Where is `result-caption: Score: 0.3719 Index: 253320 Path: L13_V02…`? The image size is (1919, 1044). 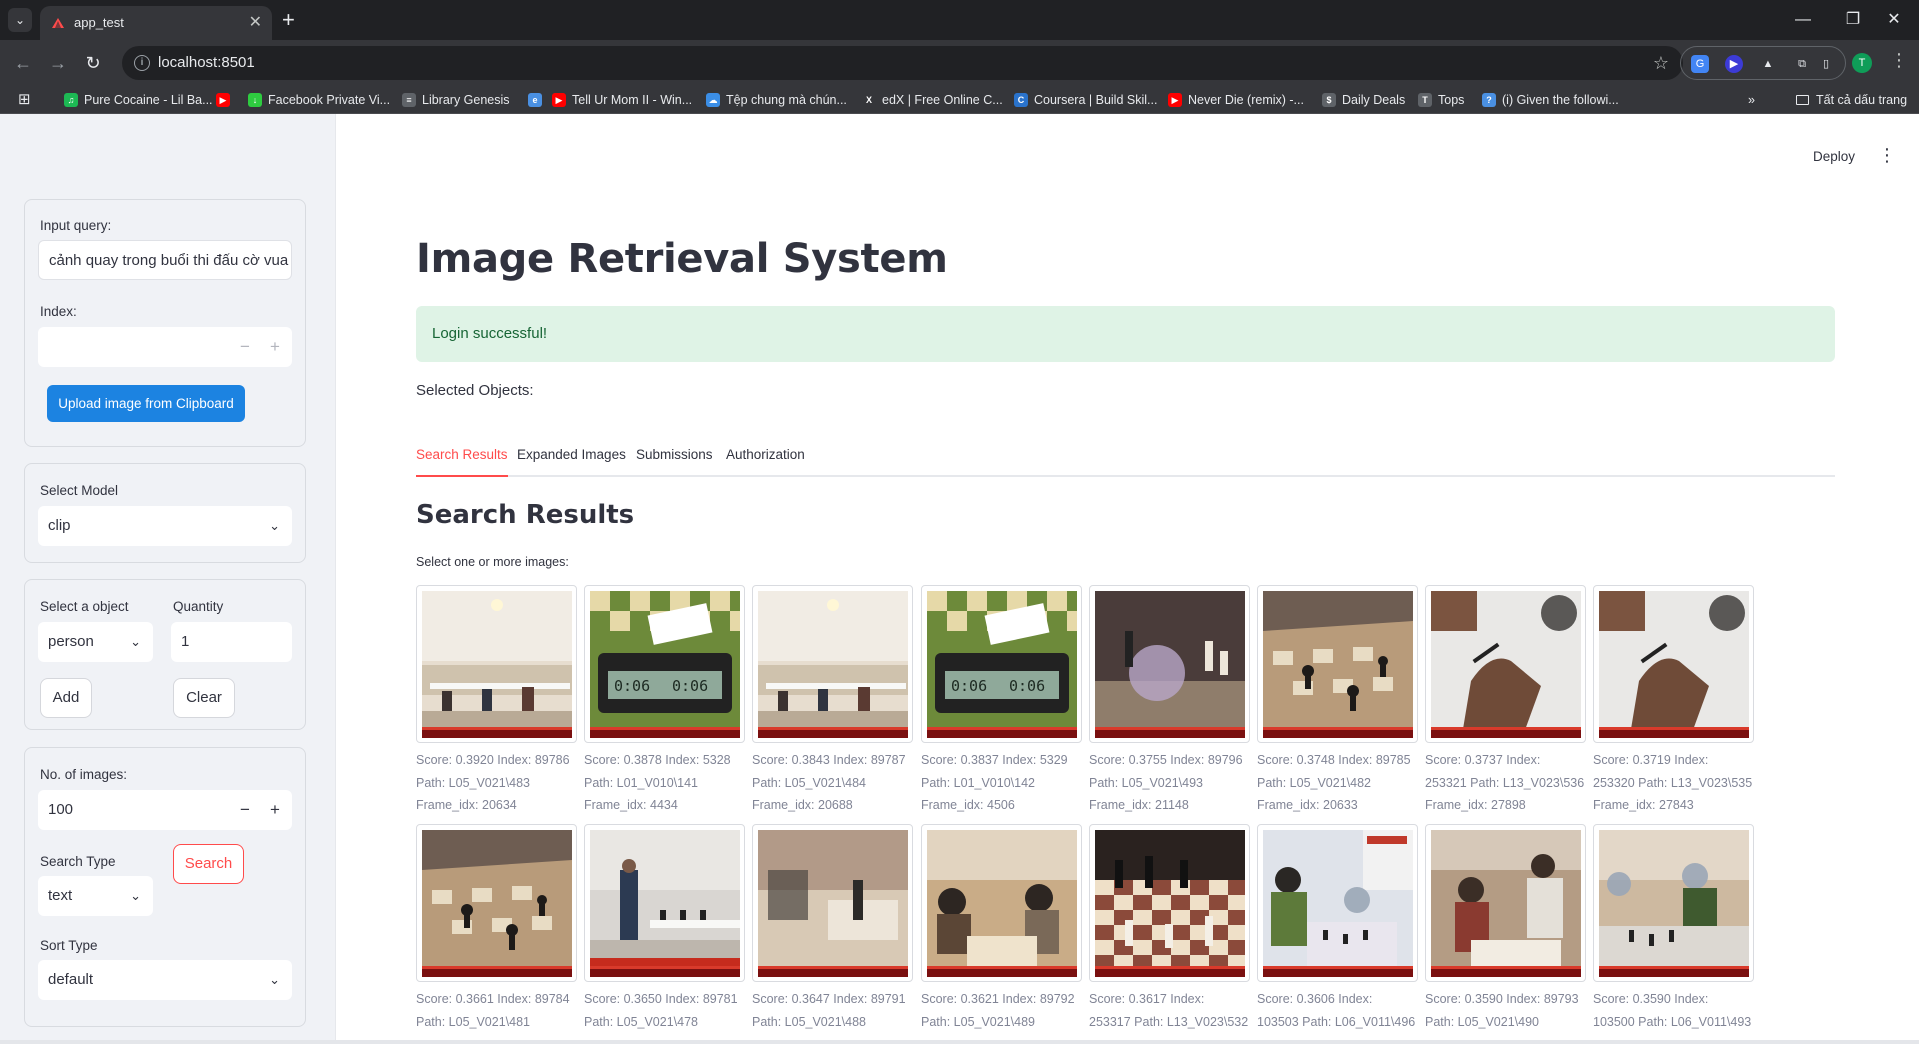 result-caption: Score: 0.3719 Index: 253320 Path: L13_V02… is located at coordinates (1678, 783).